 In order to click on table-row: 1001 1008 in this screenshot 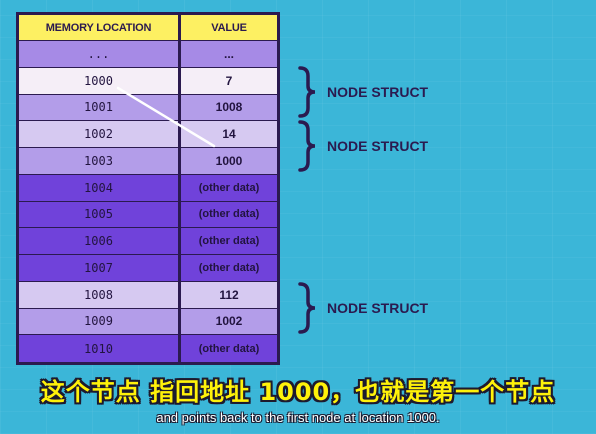, I will do `click(148, 108)`.